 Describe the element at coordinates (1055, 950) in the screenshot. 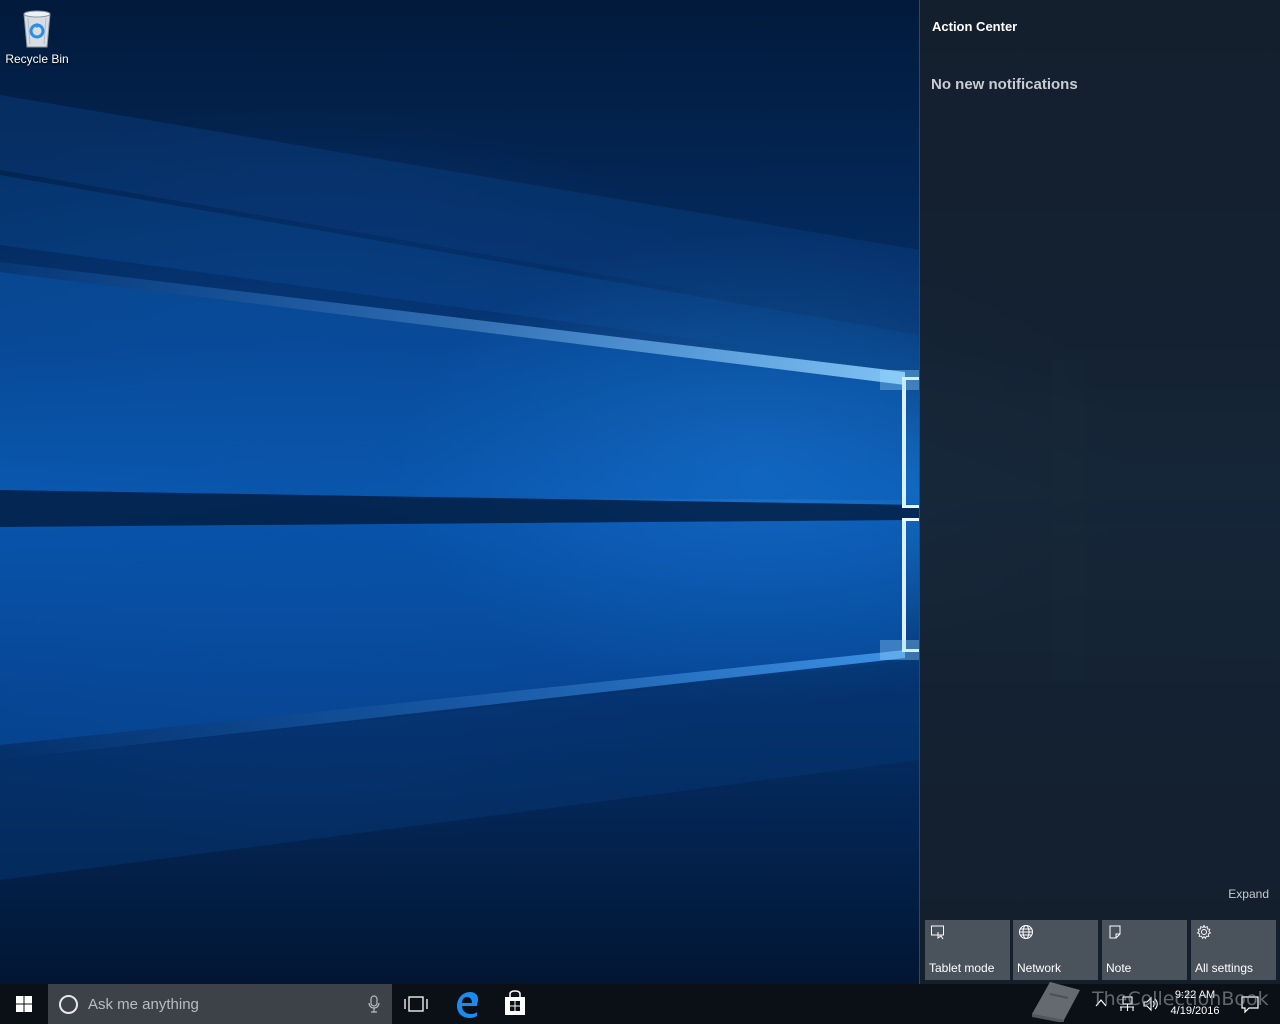

I see `network-tile: Network` at that location.